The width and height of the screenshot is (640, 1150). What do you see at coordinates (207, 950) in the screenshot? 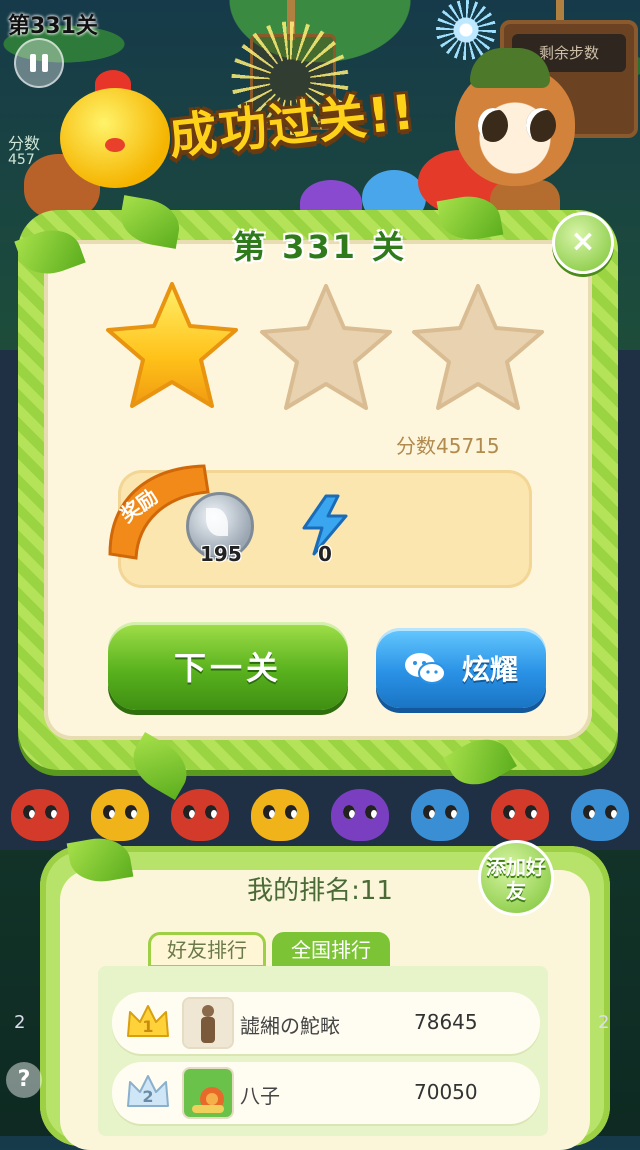
I see `tab-friends-ranking: 好友排行` at bounding box center [207, 950].